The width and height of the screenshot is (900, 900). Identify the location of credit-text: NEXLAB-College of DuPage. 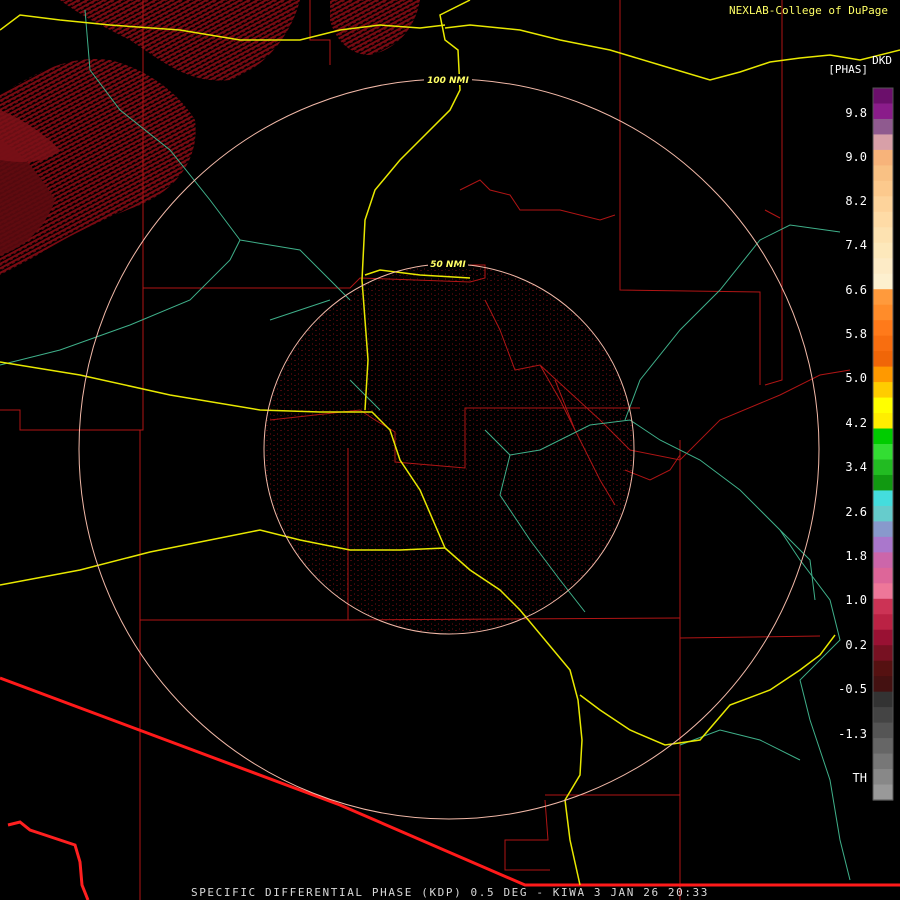
(808, 10).